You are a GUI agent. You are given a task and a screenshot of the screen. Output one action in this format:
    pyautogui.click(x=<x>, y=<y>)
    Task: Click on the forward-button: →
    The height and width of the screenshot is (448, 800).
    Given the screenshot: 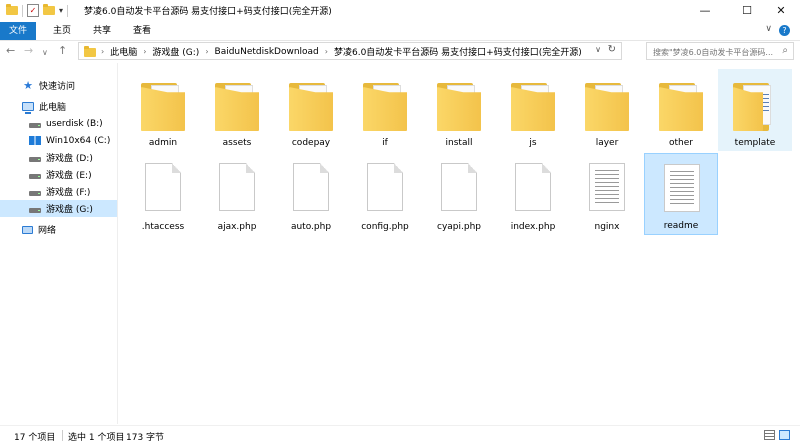 What is the action you would take?
    pyautogui.click(x=28, y=51)
    